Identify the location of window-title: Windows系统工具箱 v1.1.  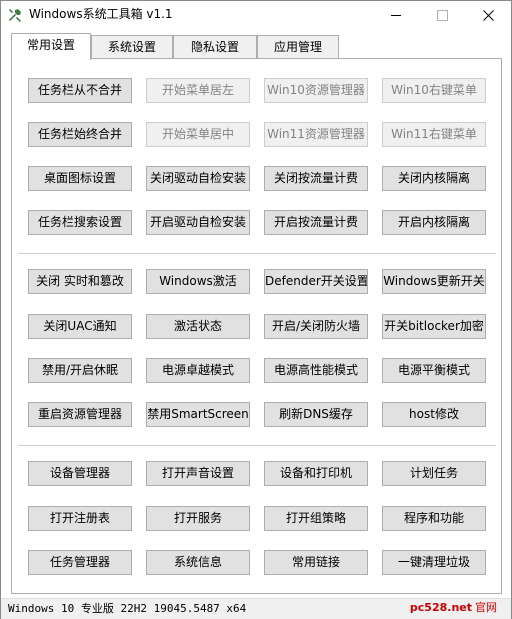
(101, 14).